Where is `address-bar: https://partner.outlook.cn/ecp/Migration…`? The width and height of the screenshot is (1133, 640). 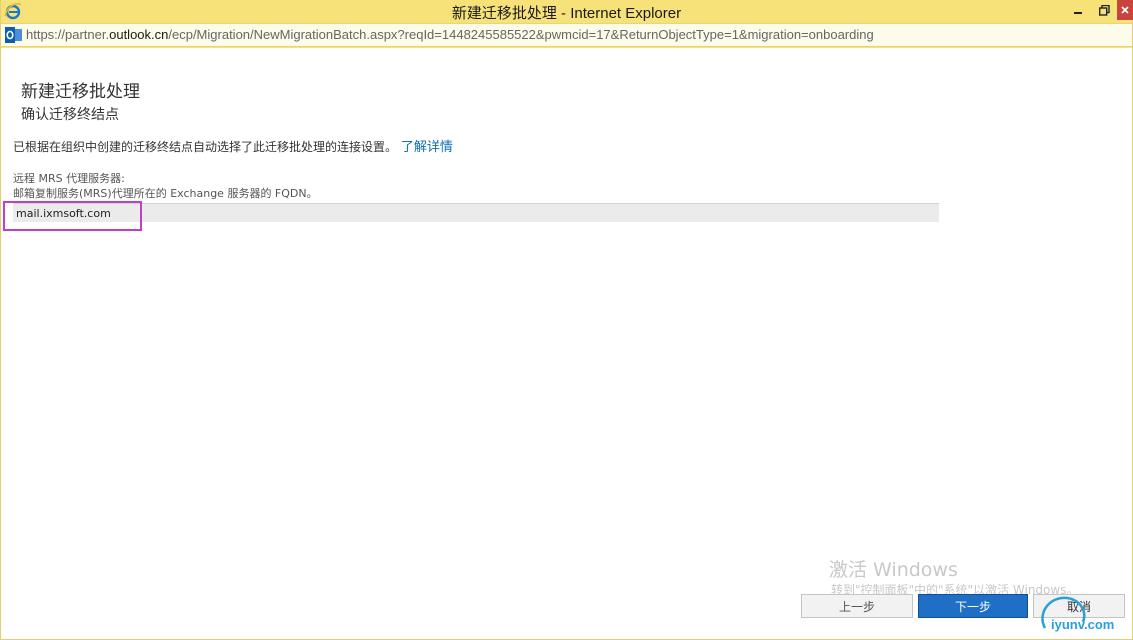 address-bar: https://partner.outlook.cn/ecp/Migration… is located at coordinates (566, 35).